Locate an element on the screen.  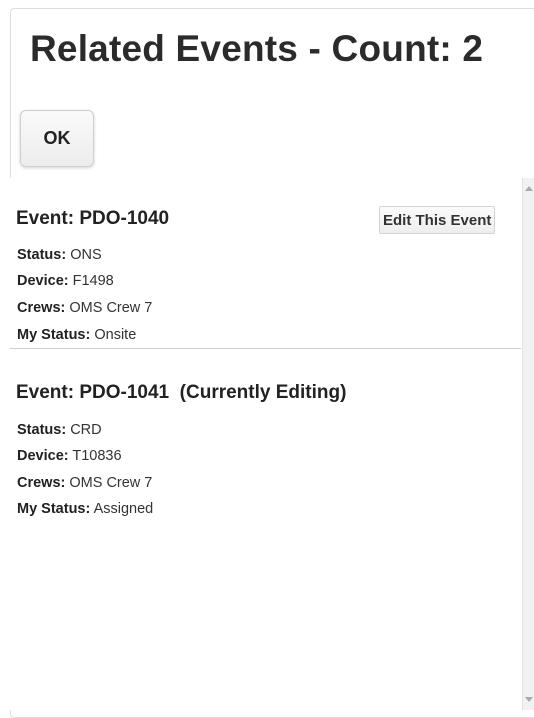
my-status-value: Onsite is located at coordinates (115, 335).